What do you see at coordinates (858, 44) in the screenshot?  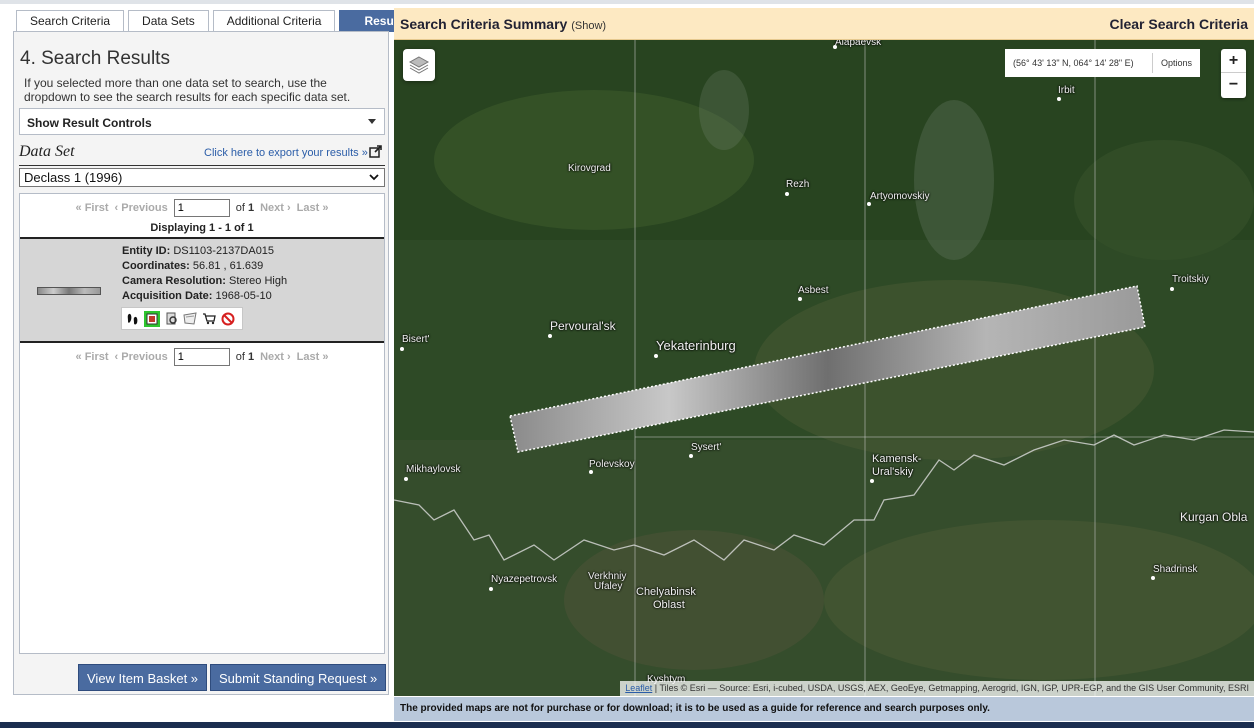 I see `map-label-alapaevsk: Alapaevsk` at bounding box center [858, 44].